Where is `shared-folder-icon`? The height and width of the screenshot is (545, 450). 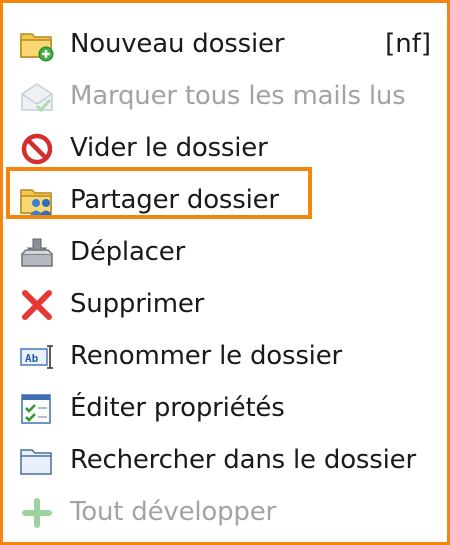
shared-folder-icon is located at coordinates (37, 201).